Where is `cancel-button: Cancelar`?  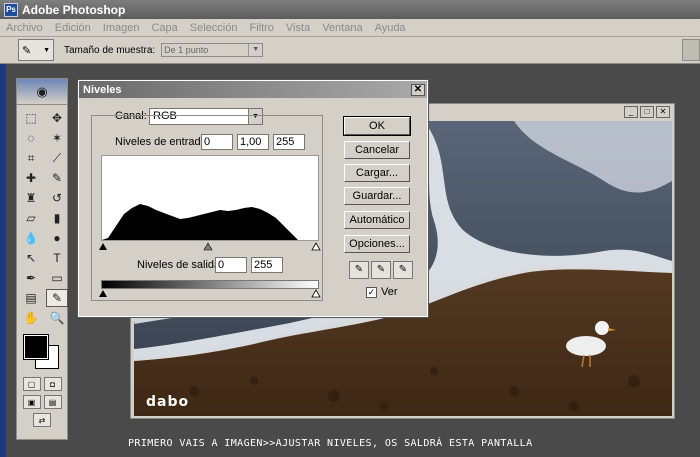
cancel-button: Cancelar is located at coordinates (377, 150).